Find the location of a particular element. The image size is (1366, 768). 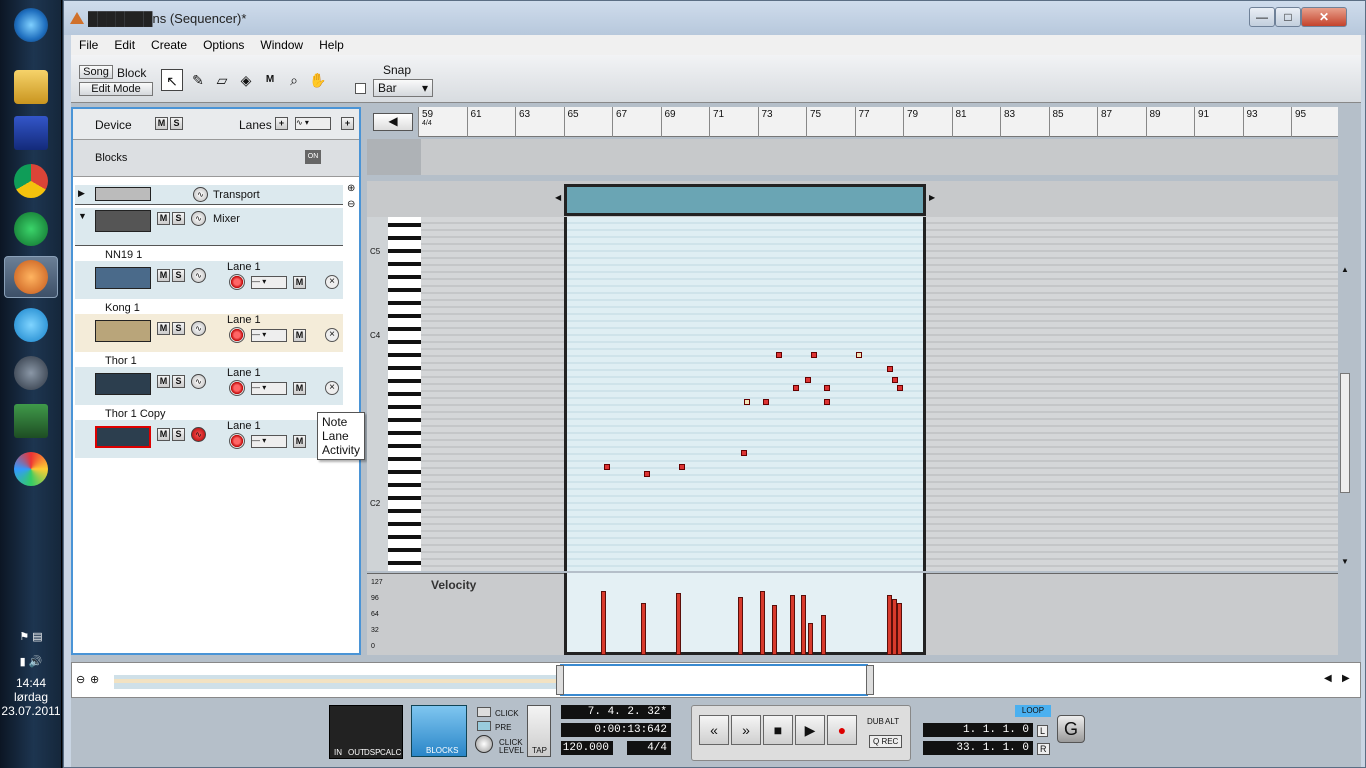

signature-display: 4/4 is located at coordinates (649, 748).